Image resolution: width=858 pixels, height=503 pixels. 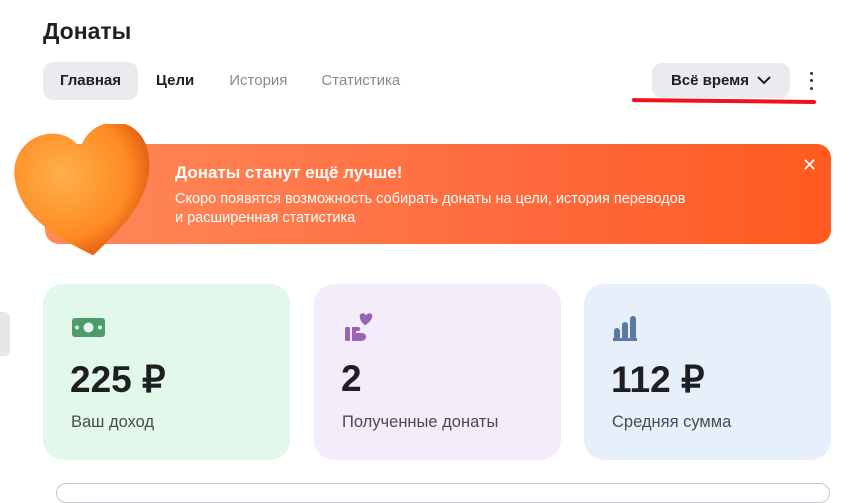 What do you see at coordinates (359, 327) in the screenshot?
I see `hand-heart-icon` at bounding box center [359, 327].